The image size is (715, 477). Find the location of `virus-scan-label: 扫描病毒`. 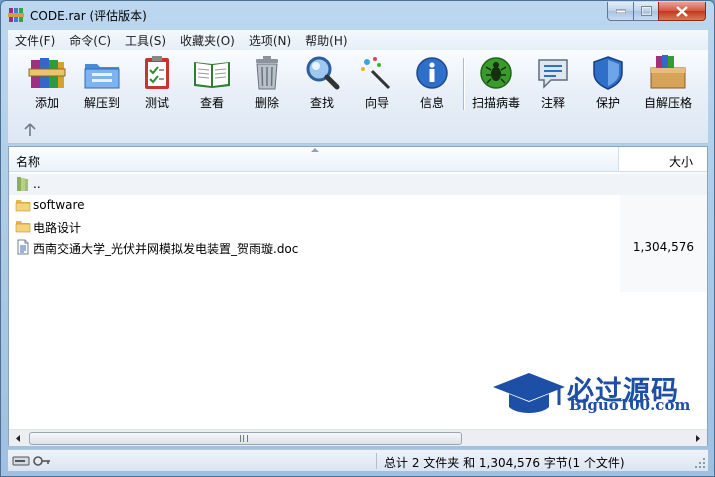

virus-scan-label: 扫描病毒 is located at coordinates (495, 103).